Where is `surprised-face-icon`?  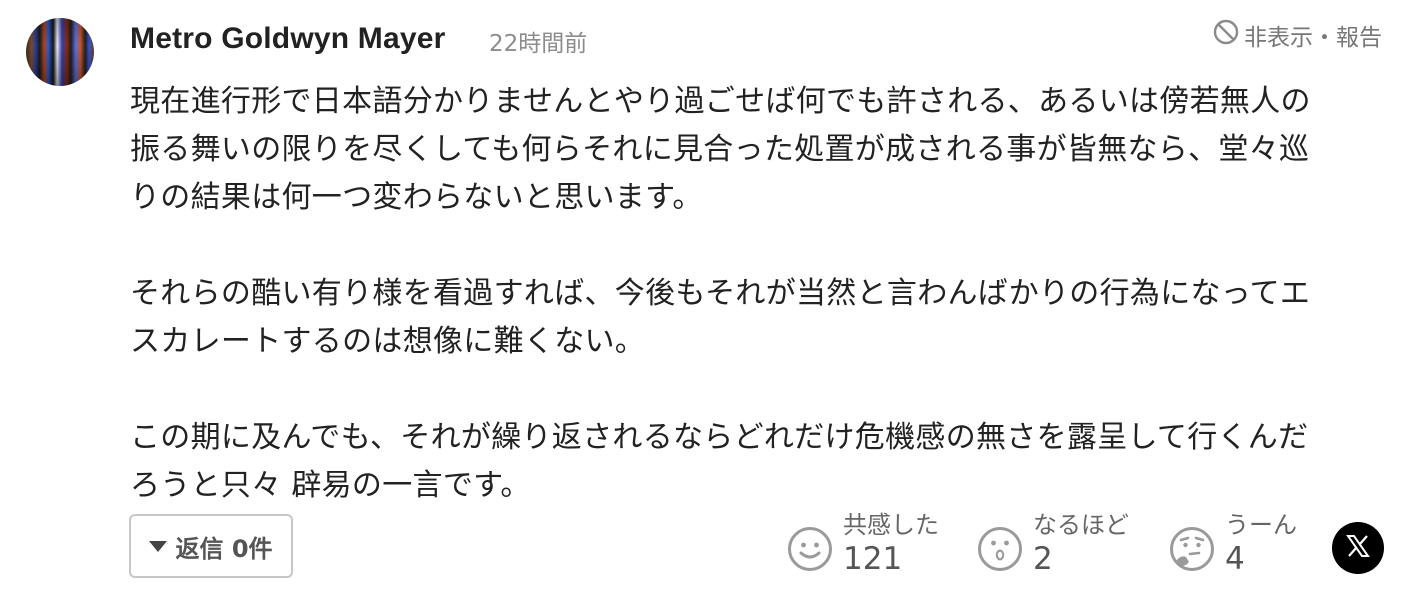
surprised-face-icon is located at coordinates (1005, 544).